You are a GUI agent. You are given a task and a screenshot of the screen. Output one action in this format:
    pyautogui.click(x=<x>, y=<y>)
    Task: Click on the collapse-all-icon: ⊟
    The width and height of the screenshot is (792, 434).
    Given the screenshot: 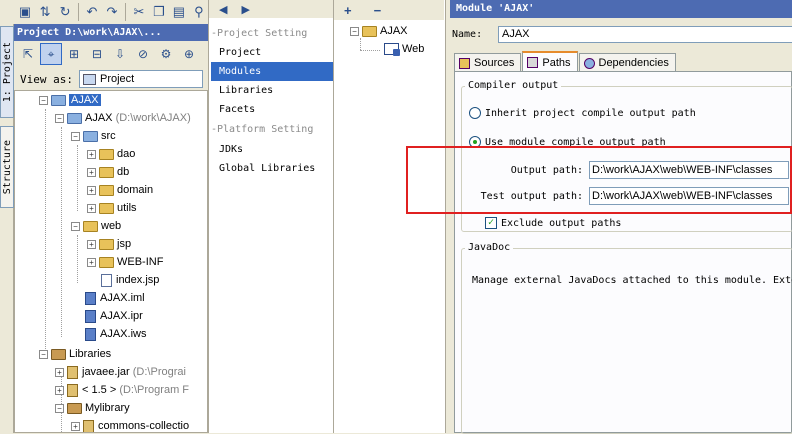 What is the action you would take?
    pyautogui.click(x=97, y=54)
    